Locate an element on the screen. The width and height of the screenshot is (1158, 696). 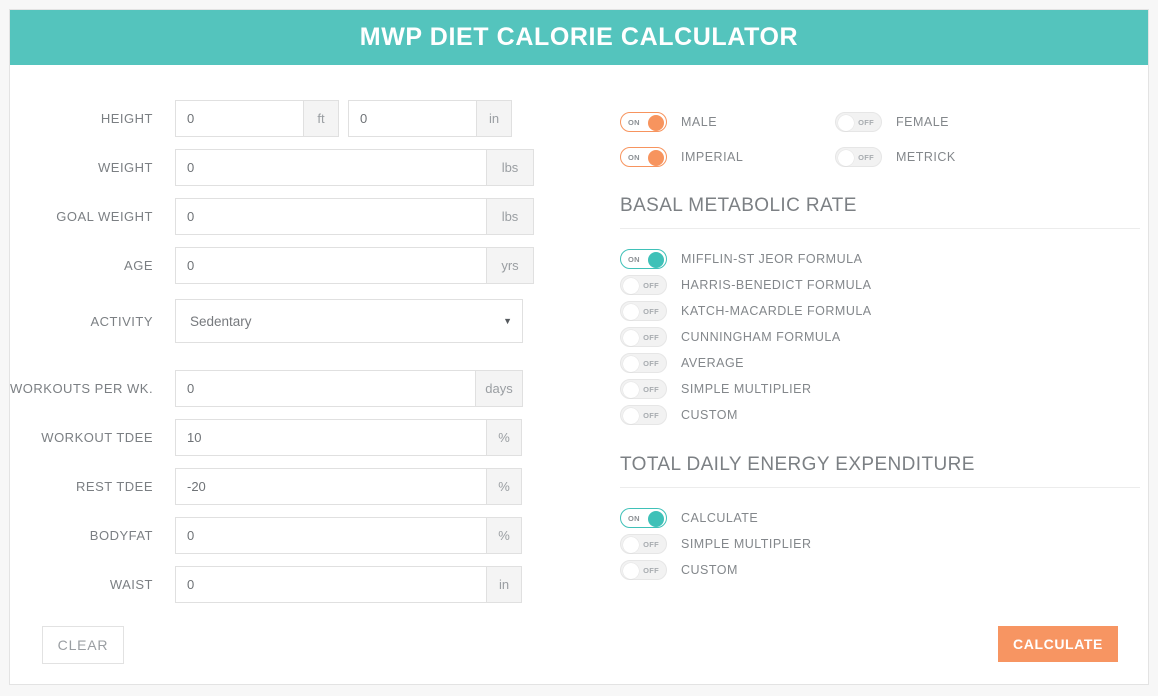
activity-select: Sedentary is located at coordinates (349, 321).